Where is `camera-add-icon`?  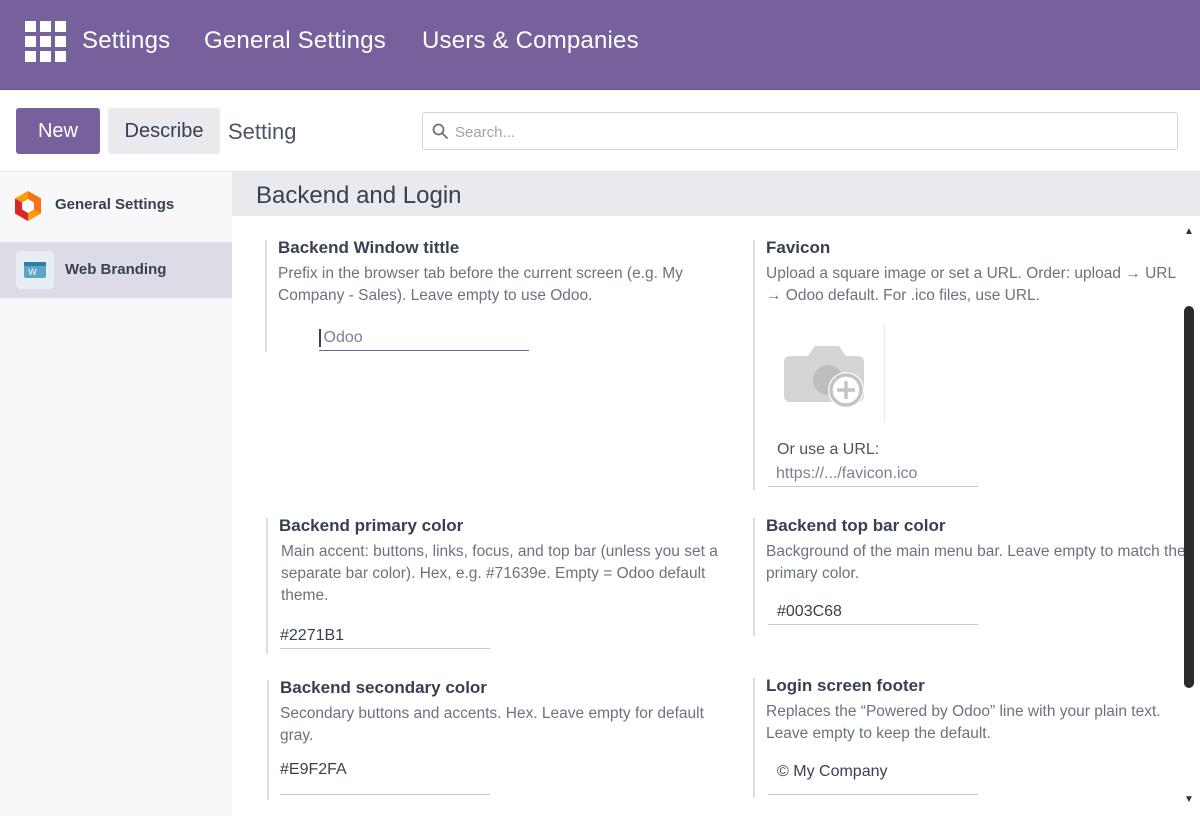
camera-add-icon is located at coordinates (824, 377).